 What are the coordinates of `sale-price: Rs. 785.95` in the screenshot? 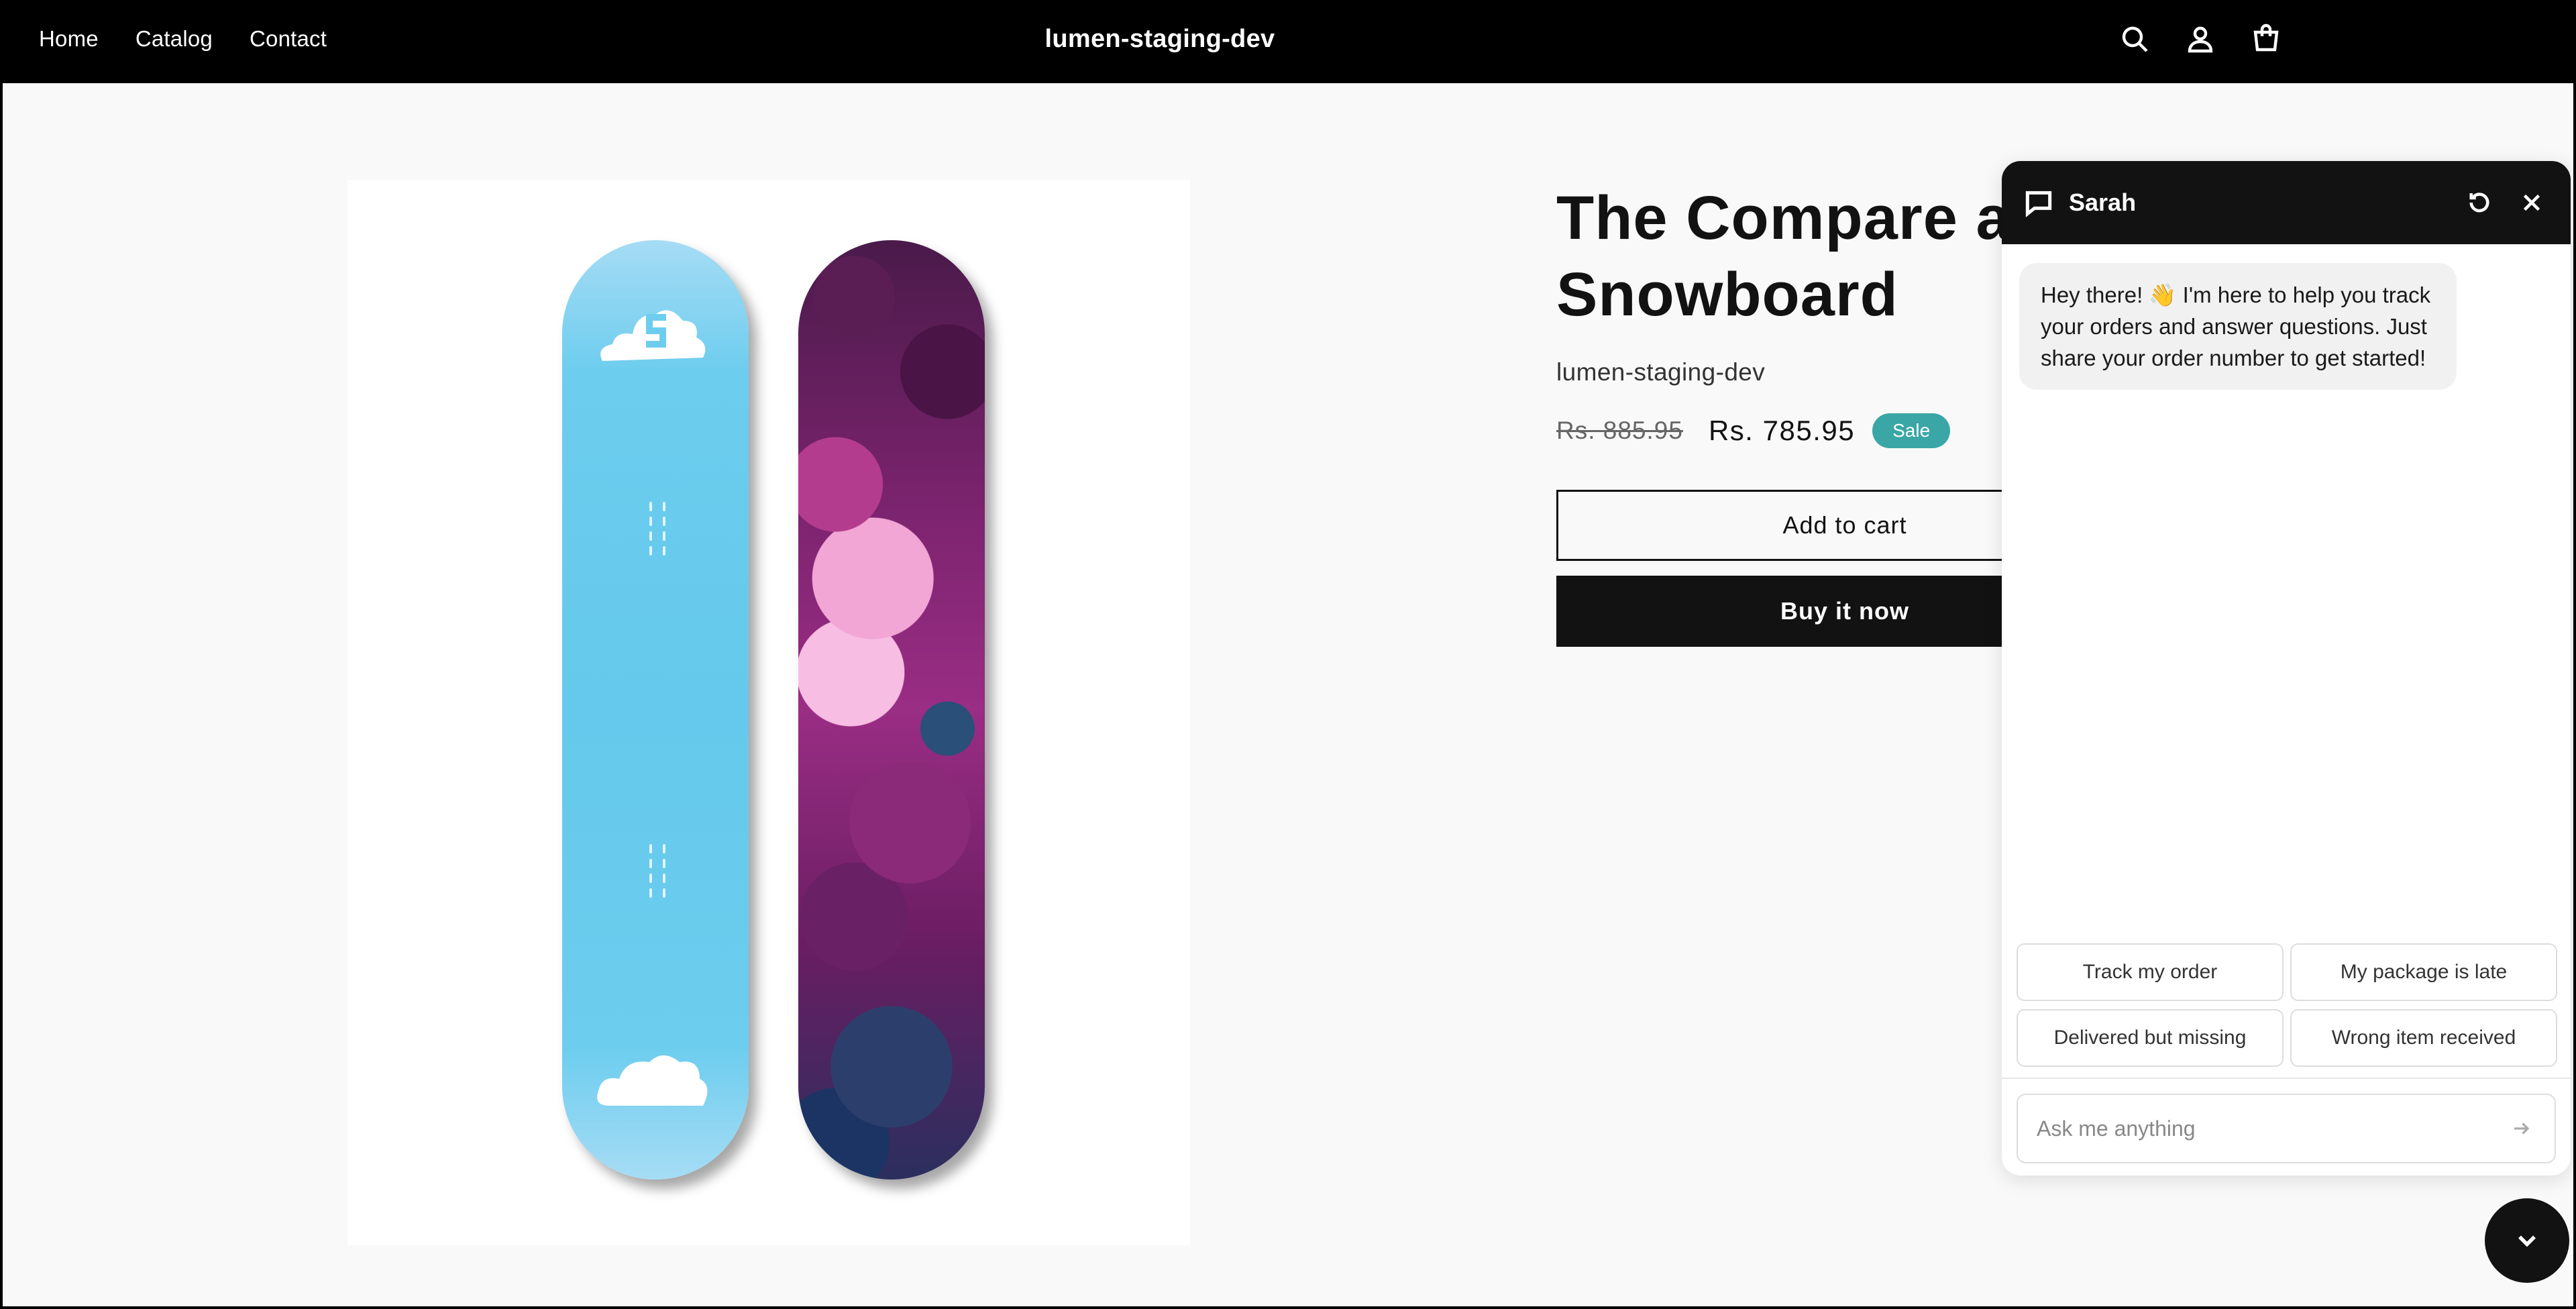 It's located at (1782, 430).